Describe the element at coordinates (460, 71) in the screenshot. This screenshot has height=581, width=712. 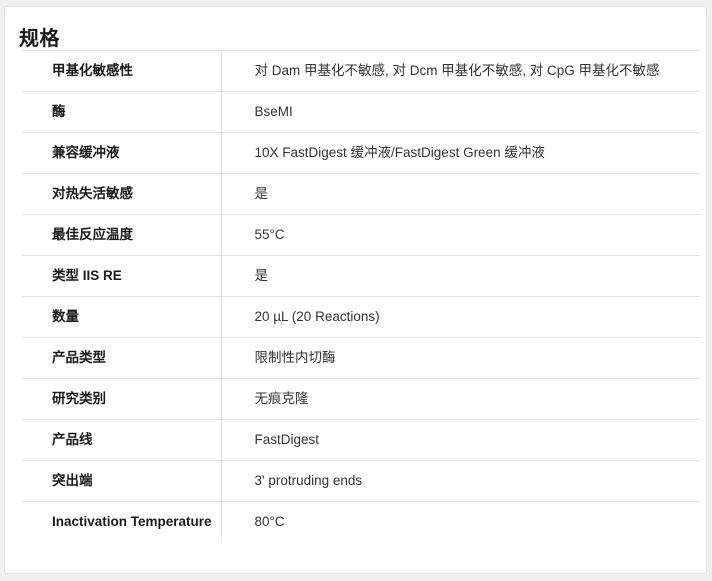
I see `spec-value-methylation-sensitivity: 对 Dam 甲基化不敏感, 对 Dcm 甲基化不敏感, 对 CpG 甲基化不敏感` at that location.